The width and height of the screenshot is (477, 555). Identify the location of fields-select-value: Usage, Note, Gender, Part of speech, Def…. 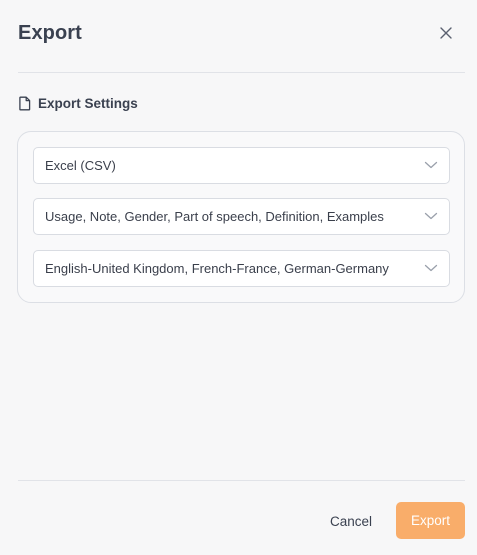
(214, 216).